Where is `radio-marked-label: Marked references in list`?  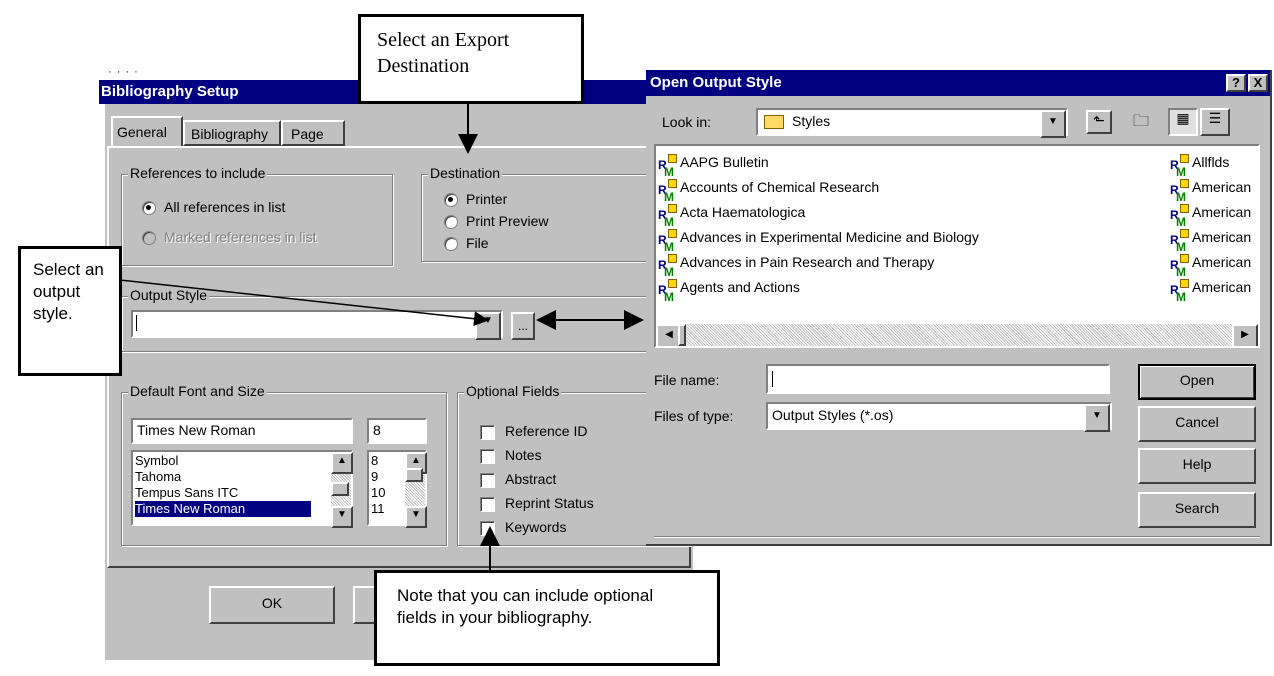
radio-marked-label: Marked references in list is located at coordinates (240, 237).